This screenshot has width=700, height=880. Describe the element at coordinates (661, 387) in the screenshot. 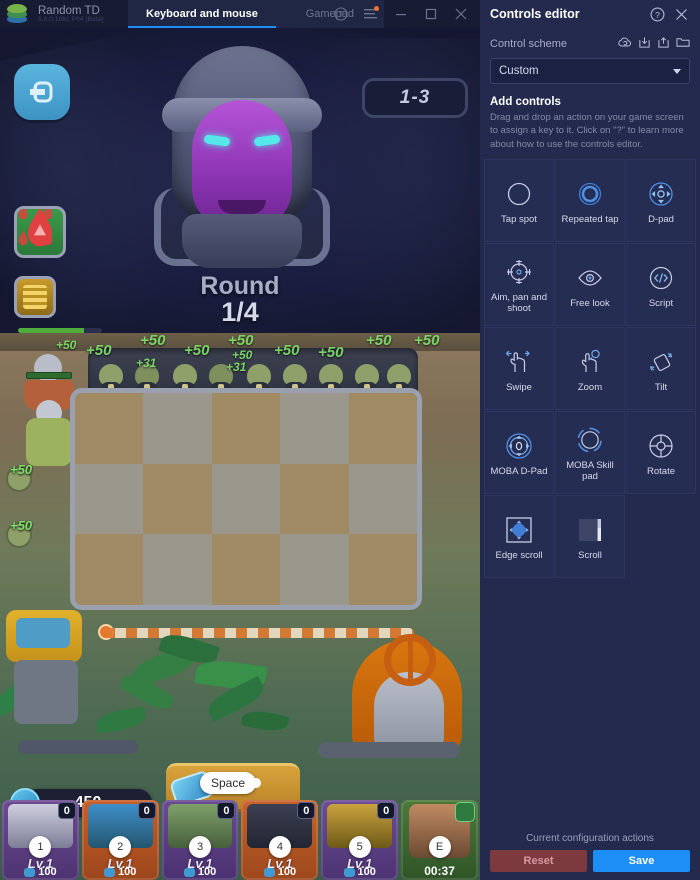

I see `control-label: Tilt` at that location.